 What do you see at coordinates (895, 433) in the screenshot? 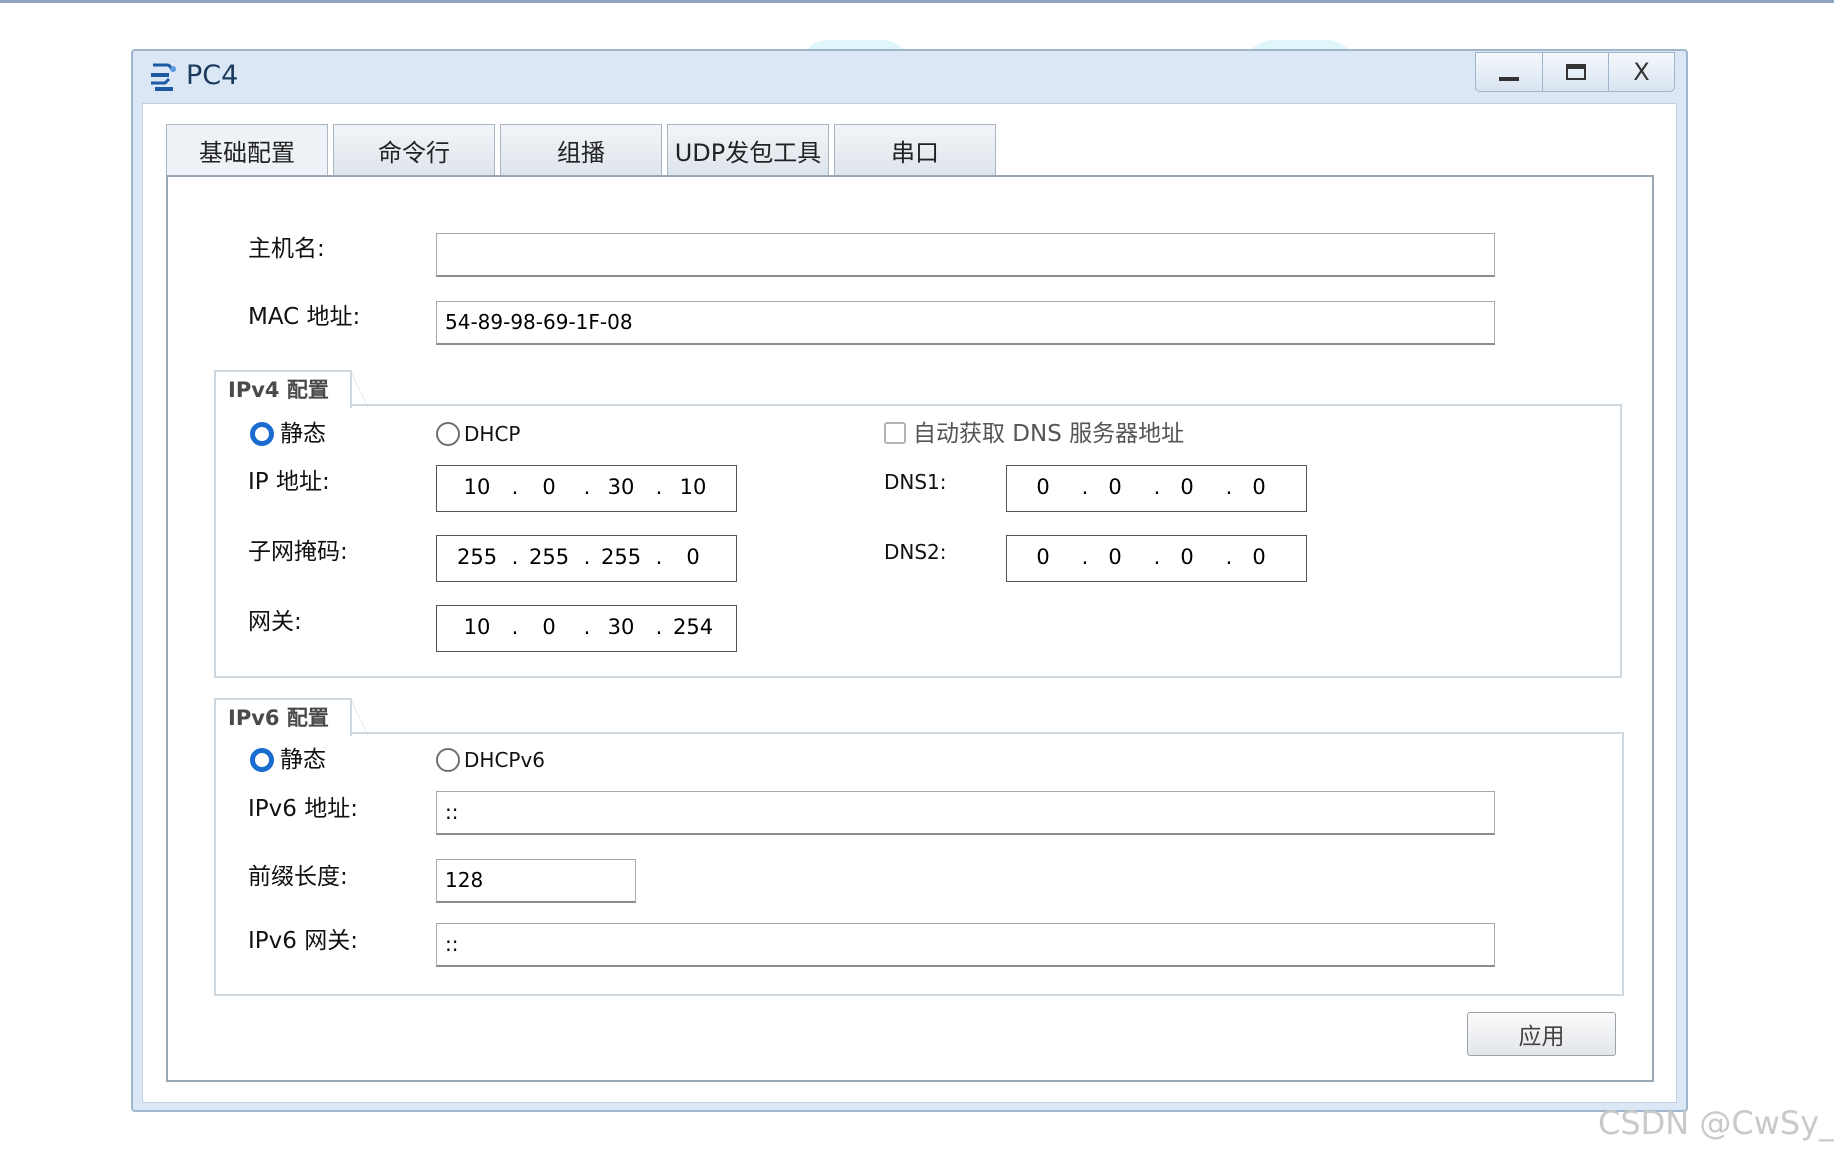
I see `auto-dns-checkbox` at bounding box center [895, 433].